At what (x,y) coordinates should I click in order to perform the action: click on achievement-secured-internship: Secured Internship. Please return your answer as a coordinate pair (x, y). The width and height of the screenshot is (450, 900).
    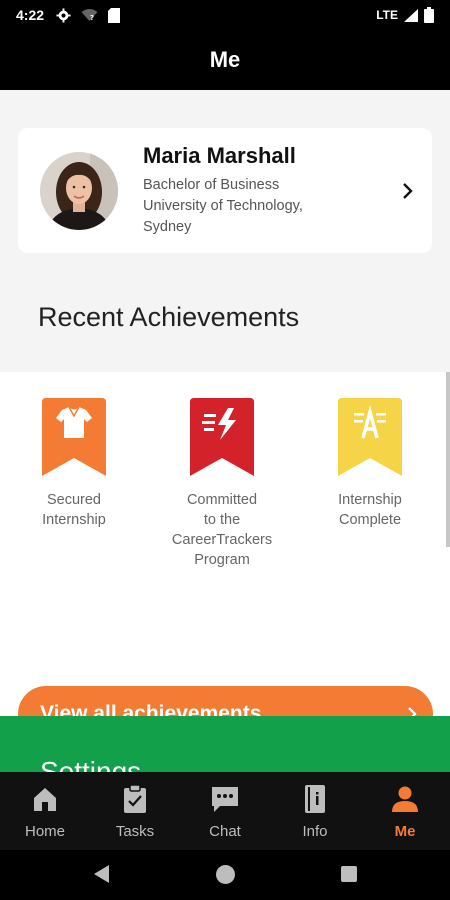
    Looking at the image, I should click on (74, 464).